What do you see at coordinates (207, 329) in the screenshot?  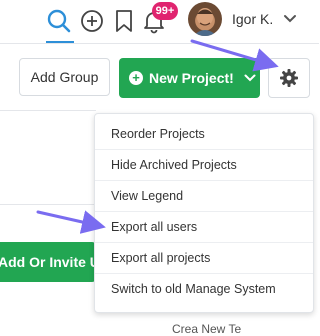 I see `footer-partial-text: Crea New Te` at bounding box center [207, 329].